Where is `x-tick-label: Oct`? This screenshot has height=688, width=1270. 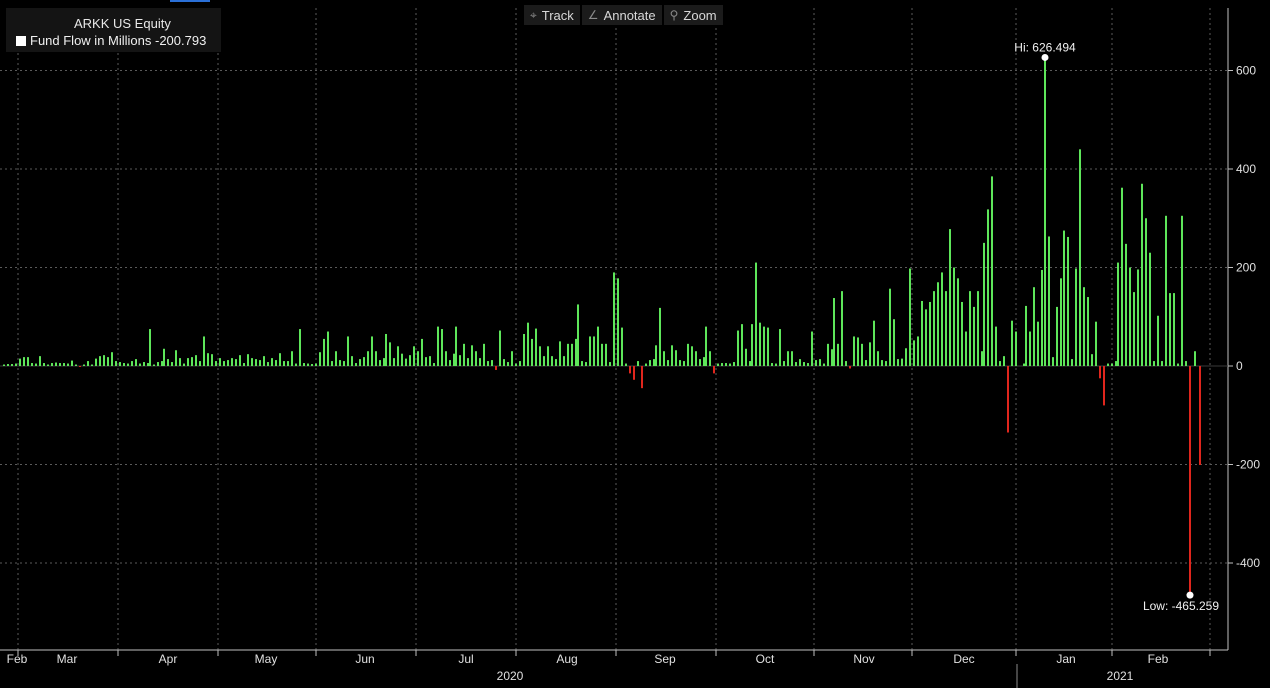
x-tick-label: Oct is located at coordinates (765, 659).